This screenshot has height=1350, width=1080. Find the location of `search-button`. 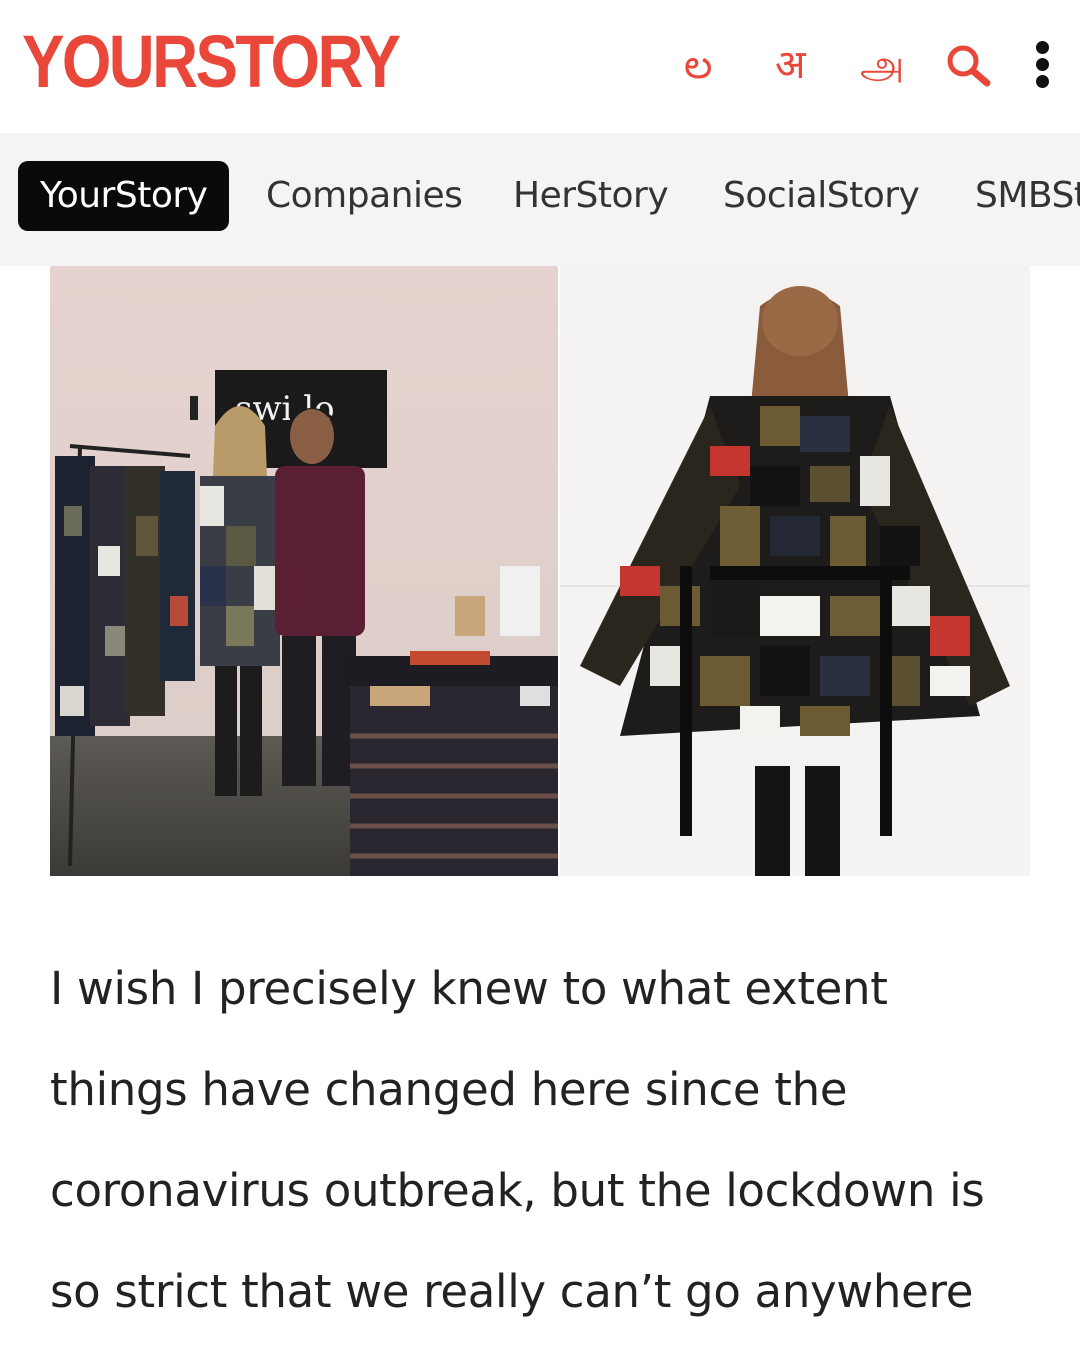

search-button is located at coordinates (969, 66).